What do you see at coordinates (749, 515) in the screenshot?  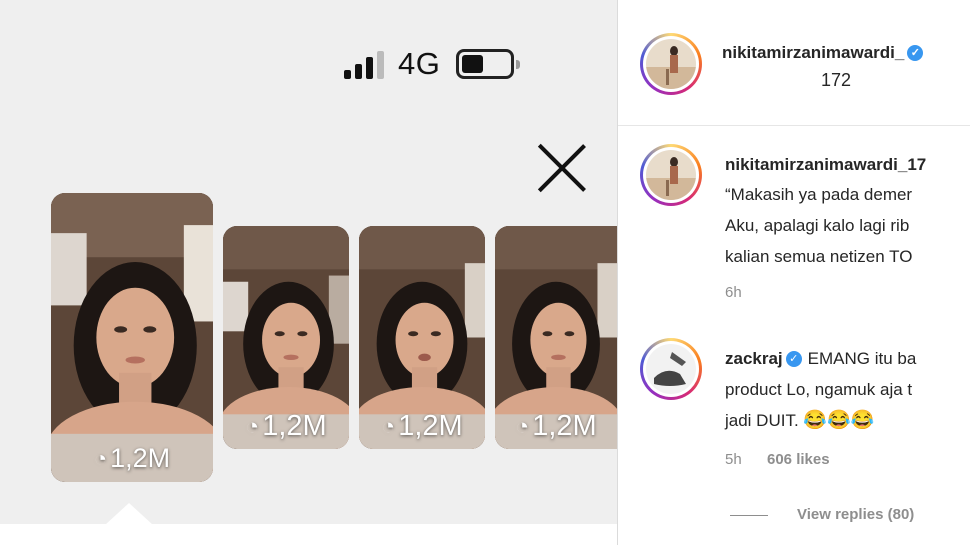 I see `replies-divider` at bounding box center [749, 515].